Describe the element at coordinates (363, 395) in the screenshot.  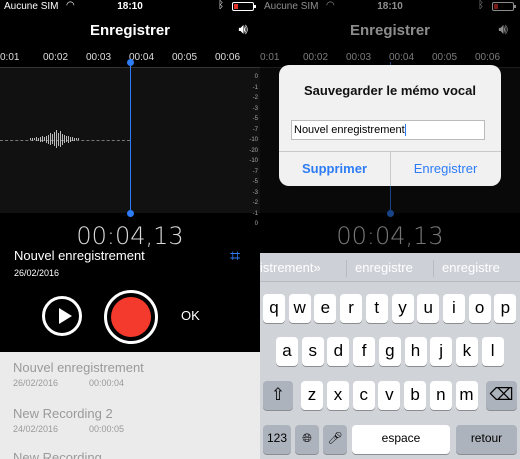
I see `key-c: c` at that location.